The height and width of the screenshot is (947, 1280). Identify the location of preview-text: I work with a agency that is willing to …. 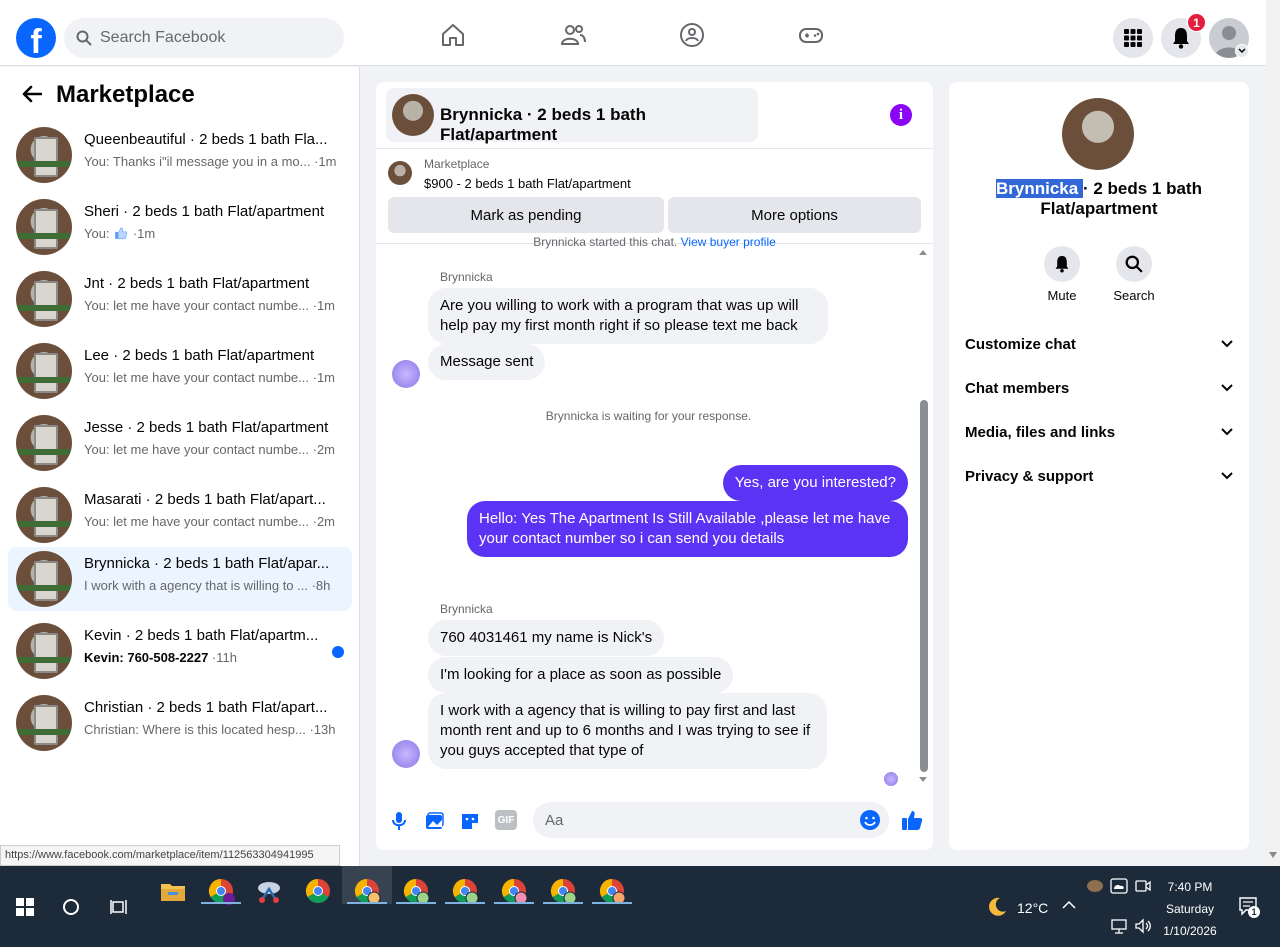
(196, 585).